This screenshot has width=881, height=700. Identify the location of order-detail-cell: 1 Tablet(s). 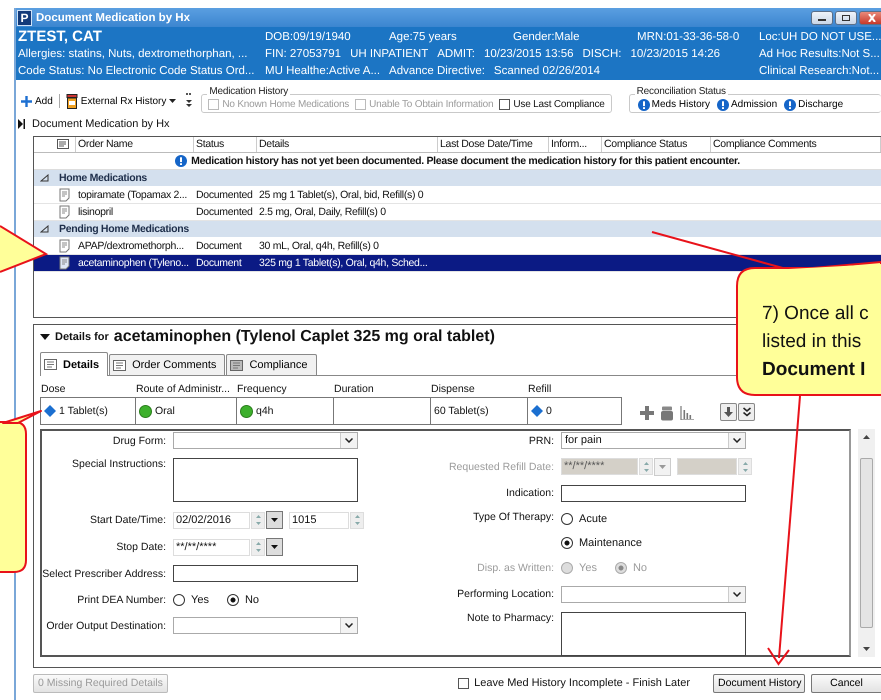
(88, 411).